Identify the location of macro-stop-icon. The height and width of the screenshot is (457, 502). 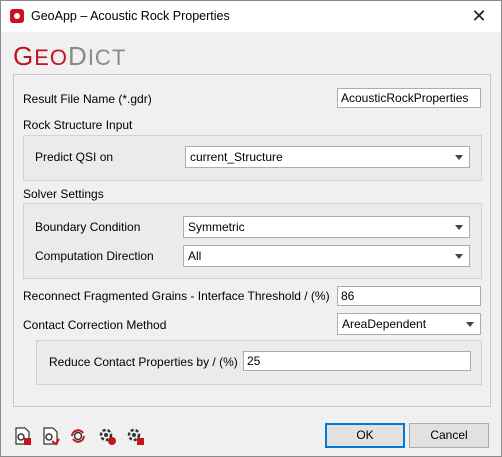
(135, 436).